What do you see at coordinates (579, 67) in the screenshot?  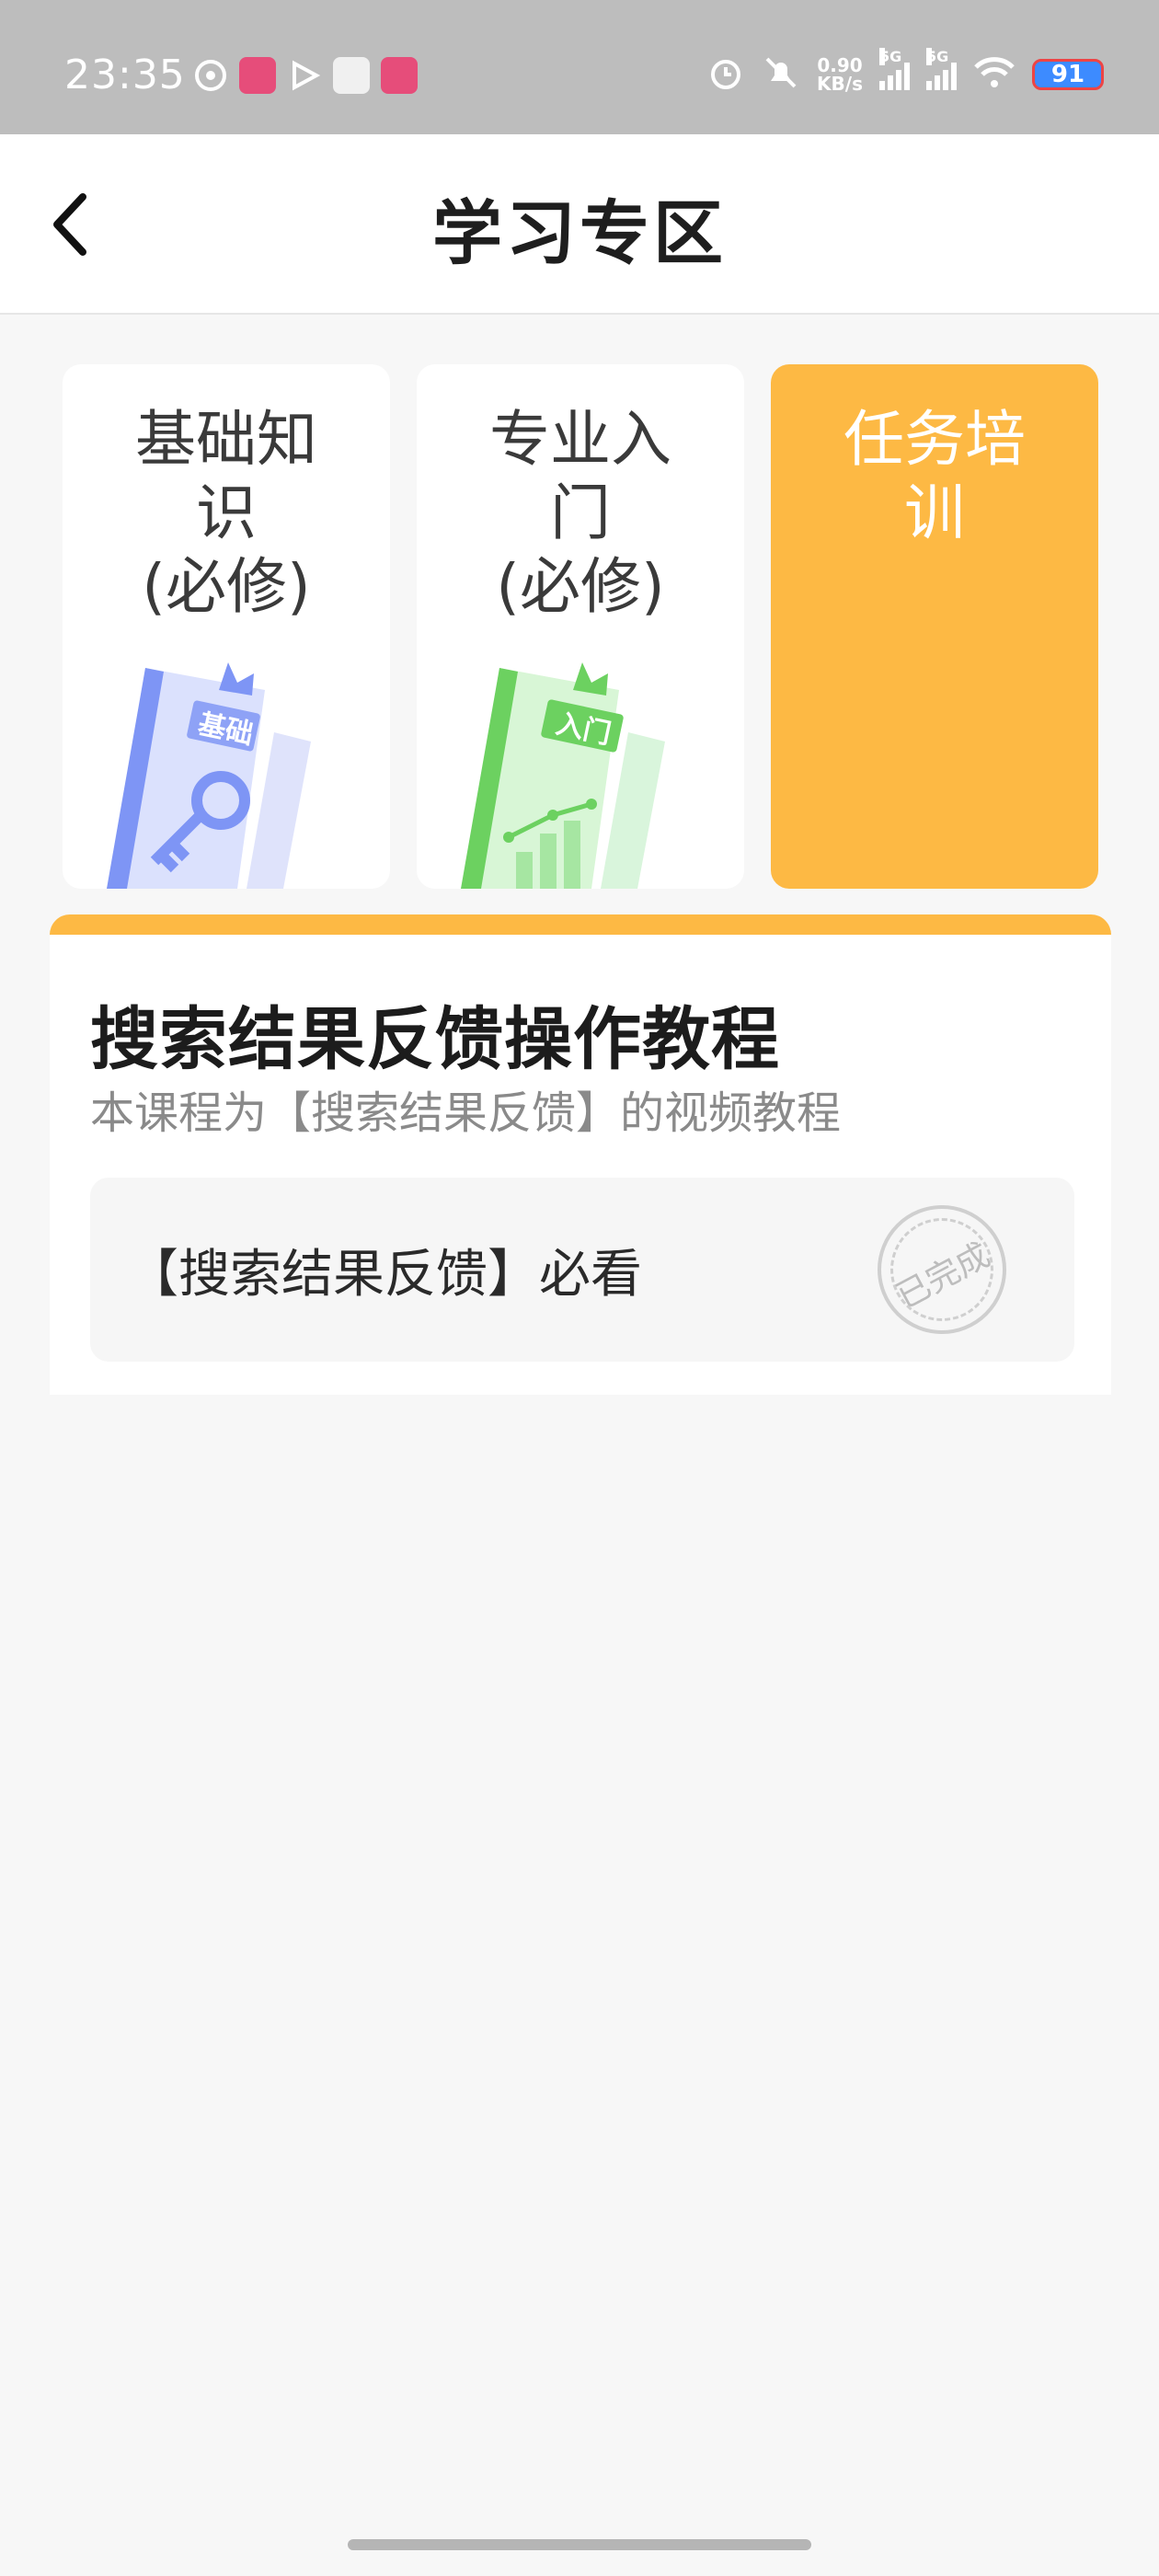 I see `status-bar: 23:35 0.90 KB/s 5G 5G 91` at bounding box center [579, 67].